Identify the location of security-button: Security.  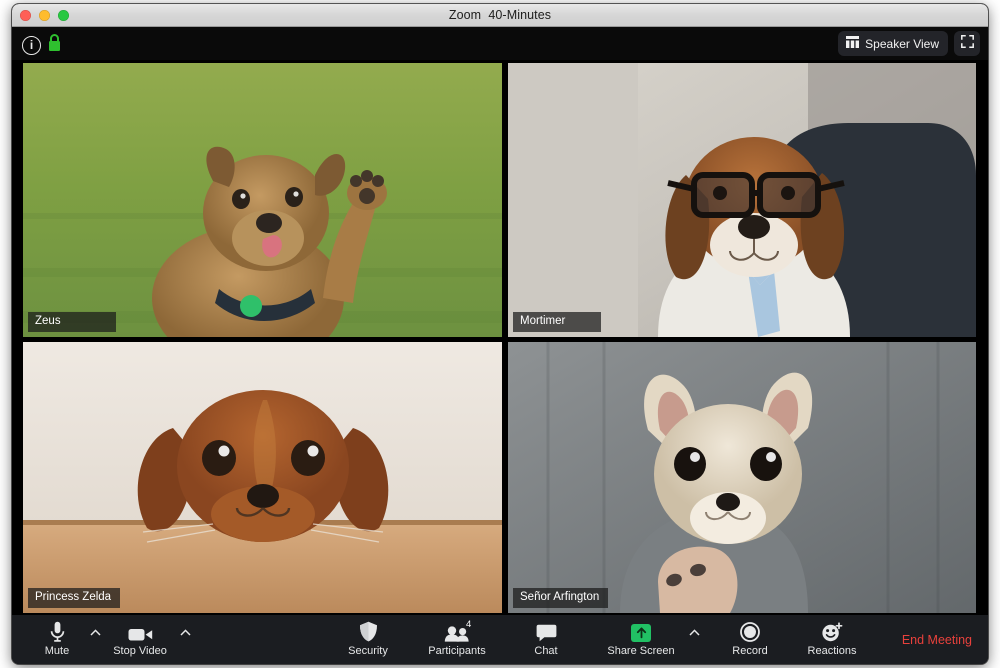
(368, 639).